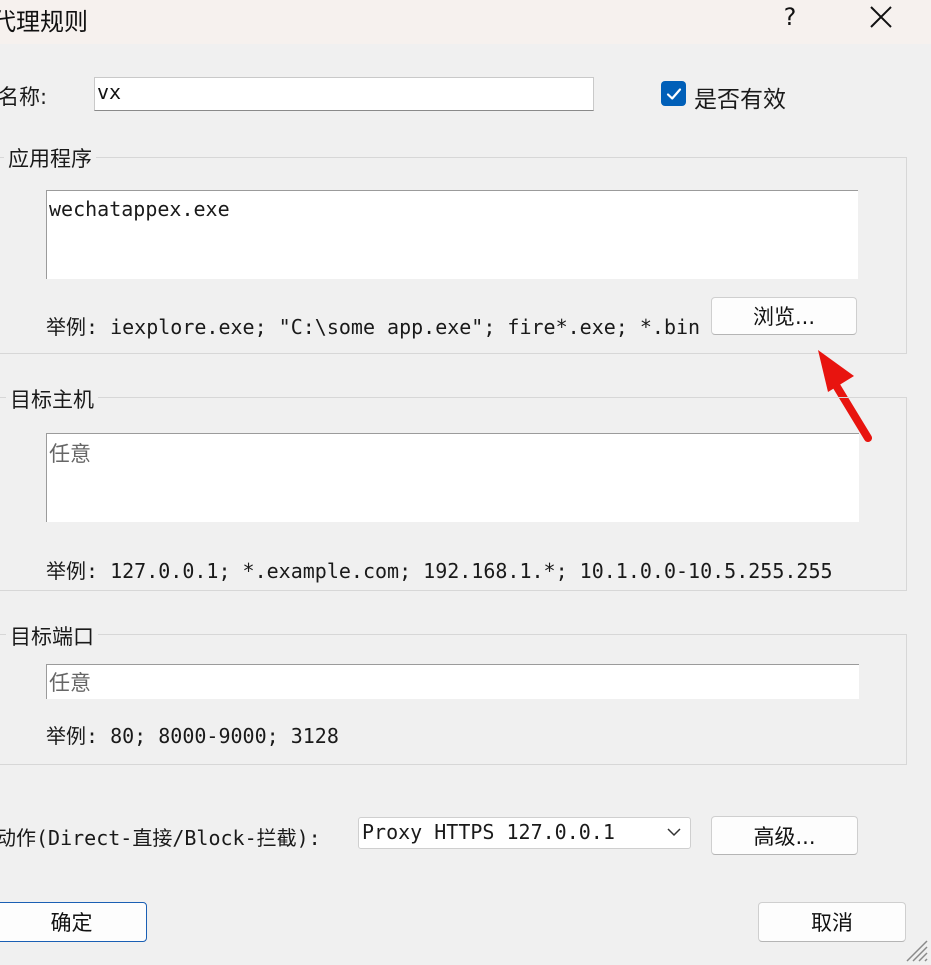 The image size is (931, 965). What do you see at coordinates (452, 234) in the screenshot?
I see `applications-textarea: wechatappex.exe` at bounding box center [452, 234].